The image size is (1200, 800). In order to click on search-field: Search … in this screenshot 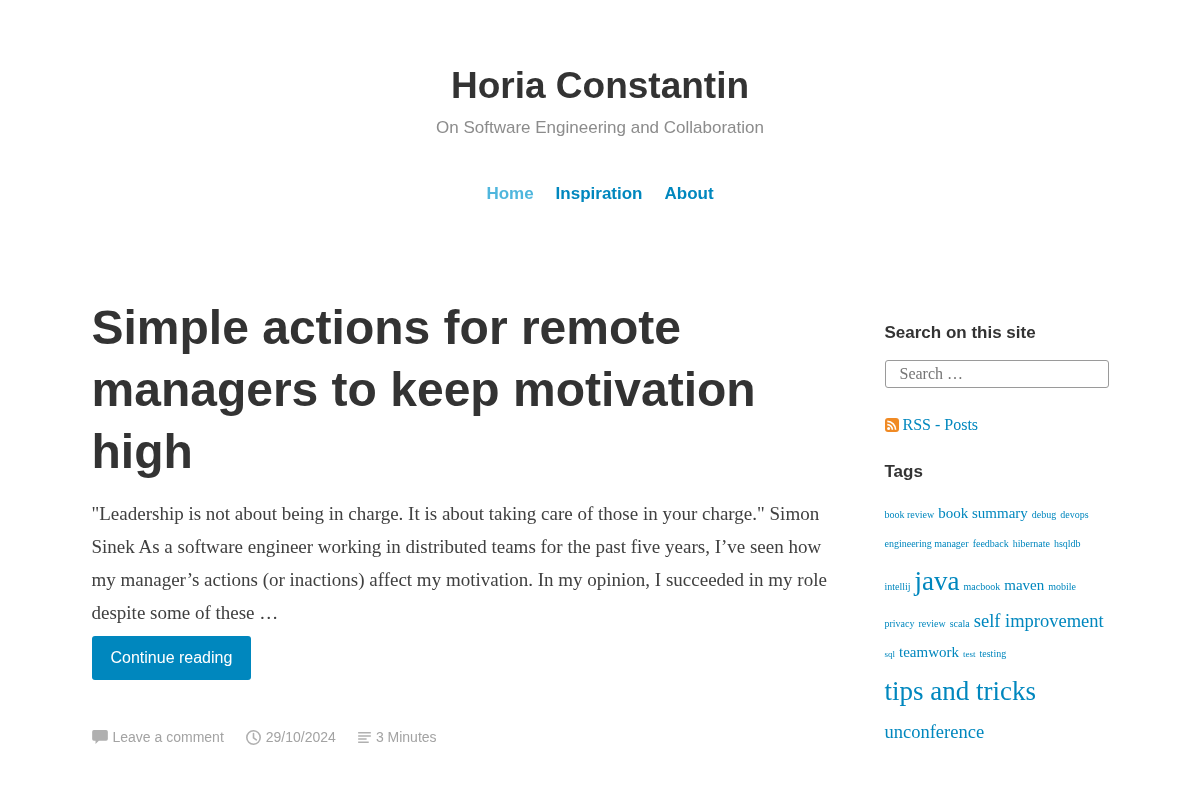, I will do `click(996, 374)`.